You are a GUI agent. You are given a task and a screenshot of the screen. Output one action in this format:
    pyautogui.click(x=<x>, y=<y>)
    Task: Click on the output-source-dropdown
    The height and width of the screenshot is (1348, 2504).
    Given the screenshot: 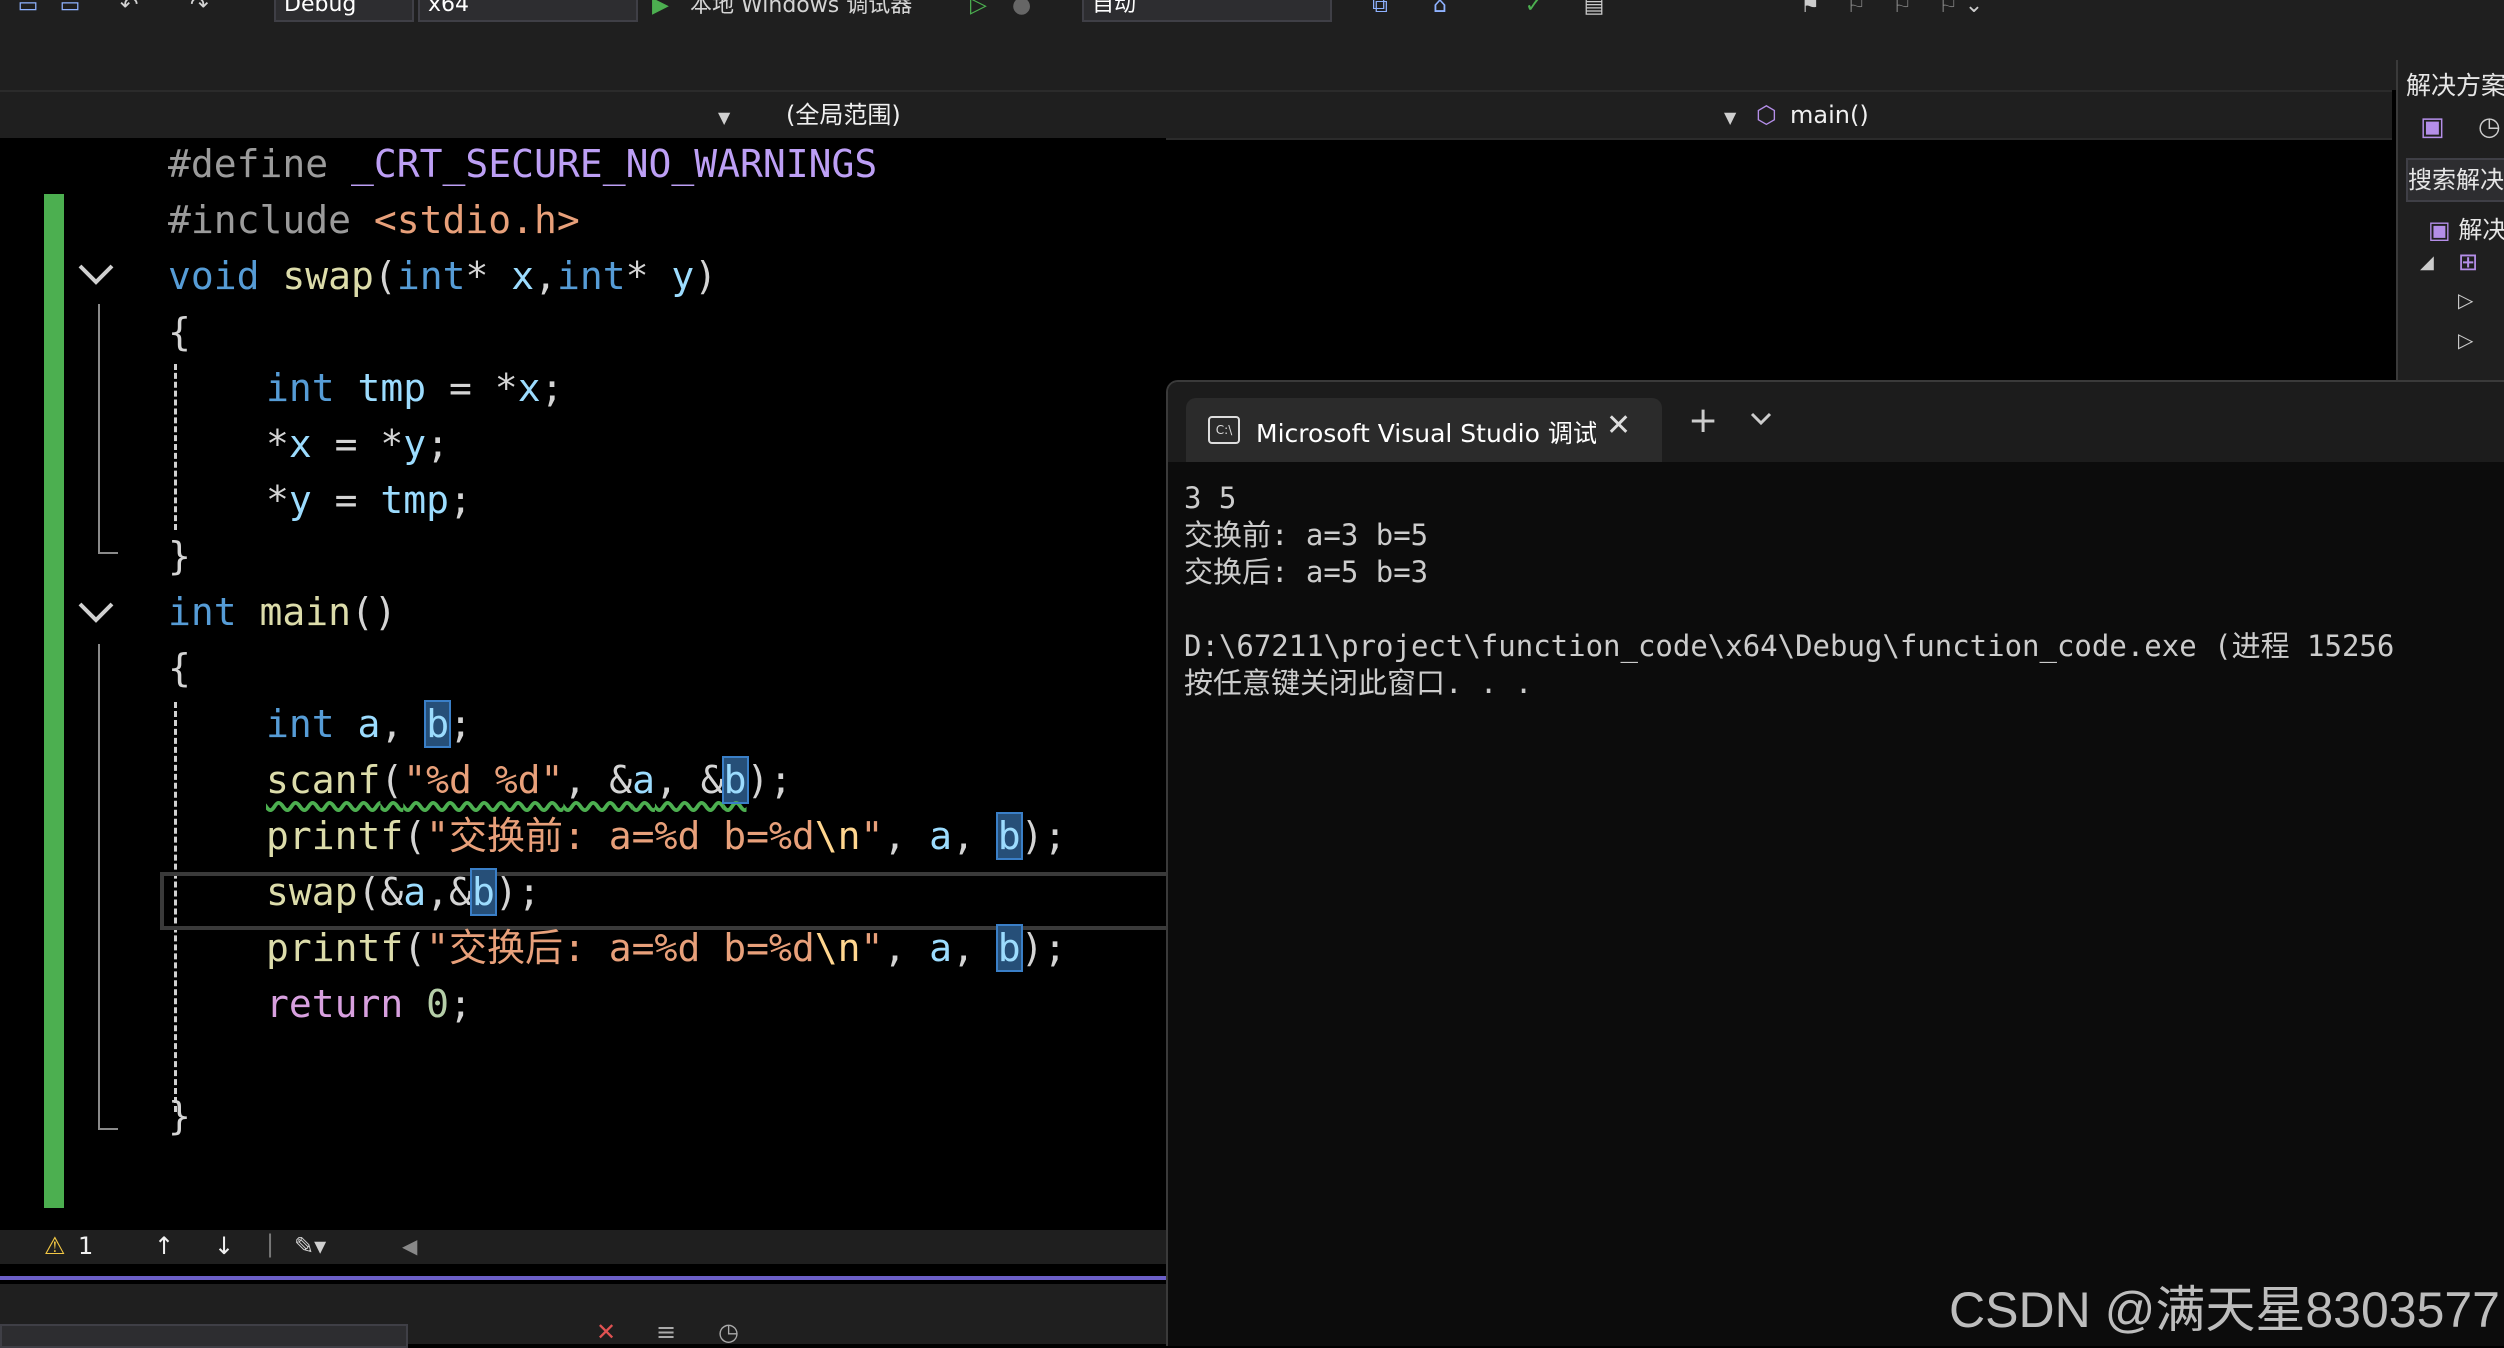 What is the action you would take?
    pyautogui.click(x=204, y=1336)
    